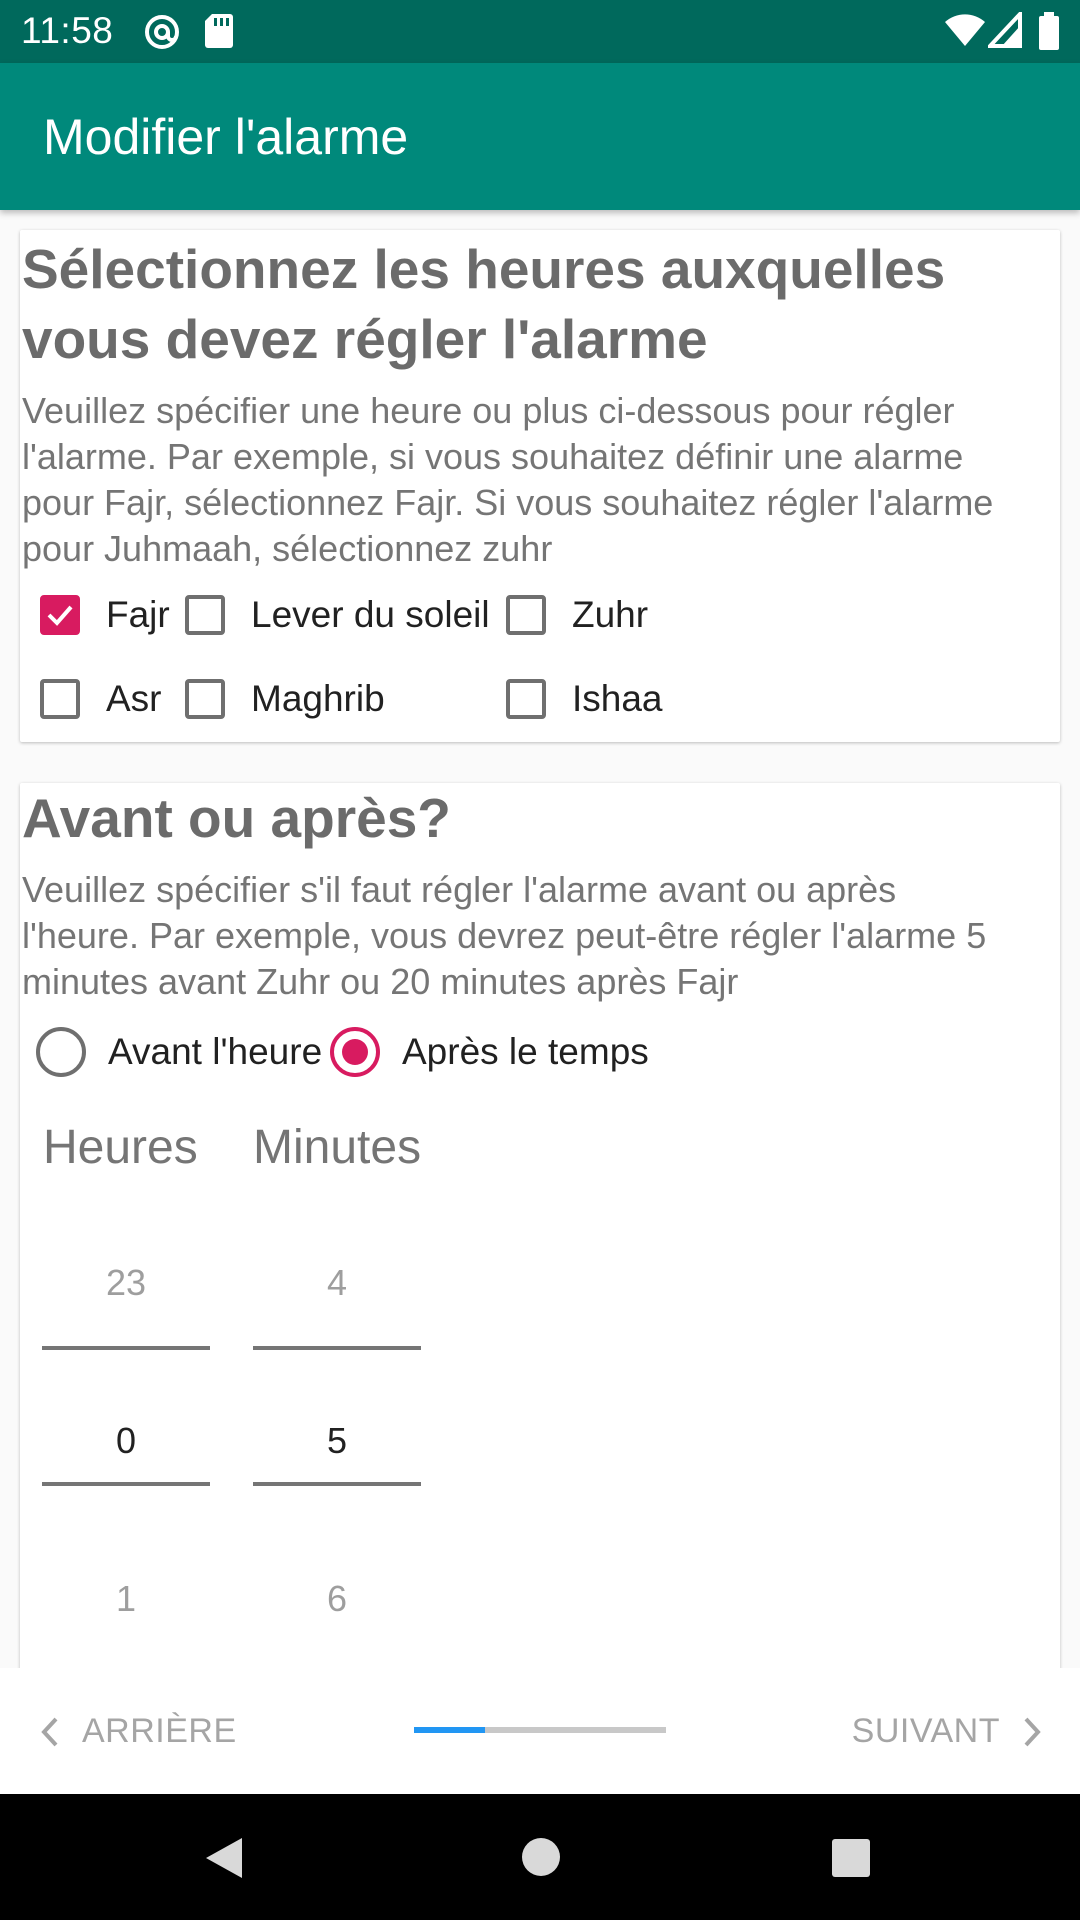  Describe the element at coordinates (526, 615) in the screenshot. I see `checkbox-zuhr-box` at that location.